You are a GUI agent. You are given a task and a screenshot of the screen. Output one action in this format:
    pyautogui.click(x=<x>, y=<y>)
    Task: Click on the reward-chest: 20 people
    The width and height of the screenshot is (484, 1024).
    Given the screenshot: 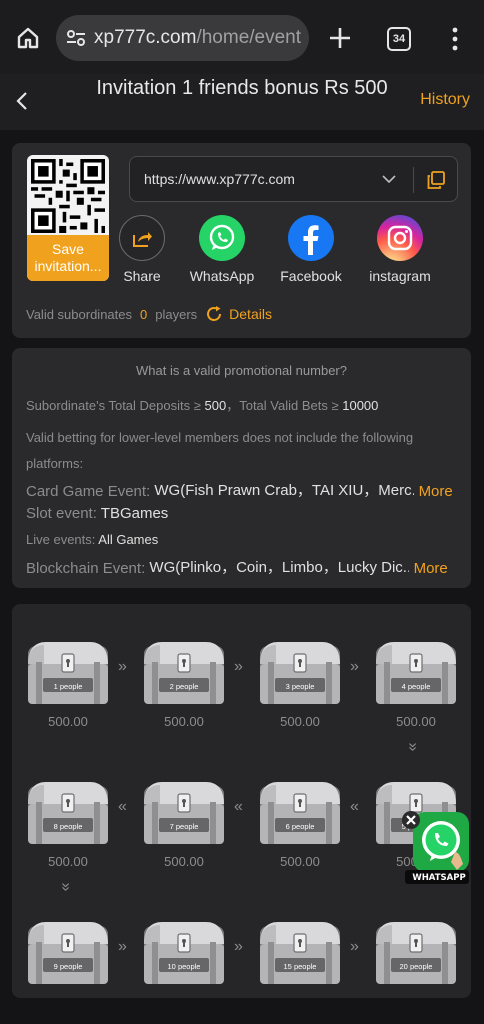 What is the action you would take?
    pyautogui.click(x=416, y=951)
    